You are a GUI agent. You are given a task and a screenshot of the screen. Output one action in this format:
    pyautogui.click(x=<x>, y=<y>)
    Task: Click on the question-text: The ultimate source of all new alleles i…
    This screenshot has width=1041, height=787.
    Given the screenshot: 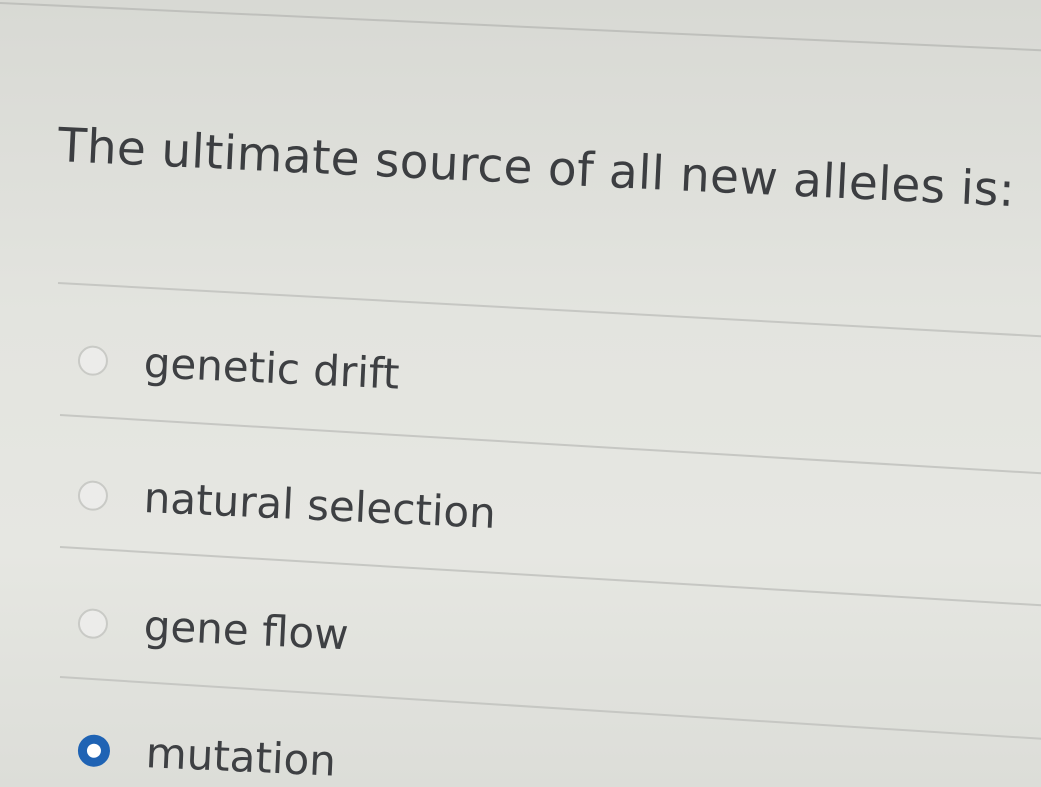 What is the action you would take?
    pyautogui.click(x=536, y=168)
    